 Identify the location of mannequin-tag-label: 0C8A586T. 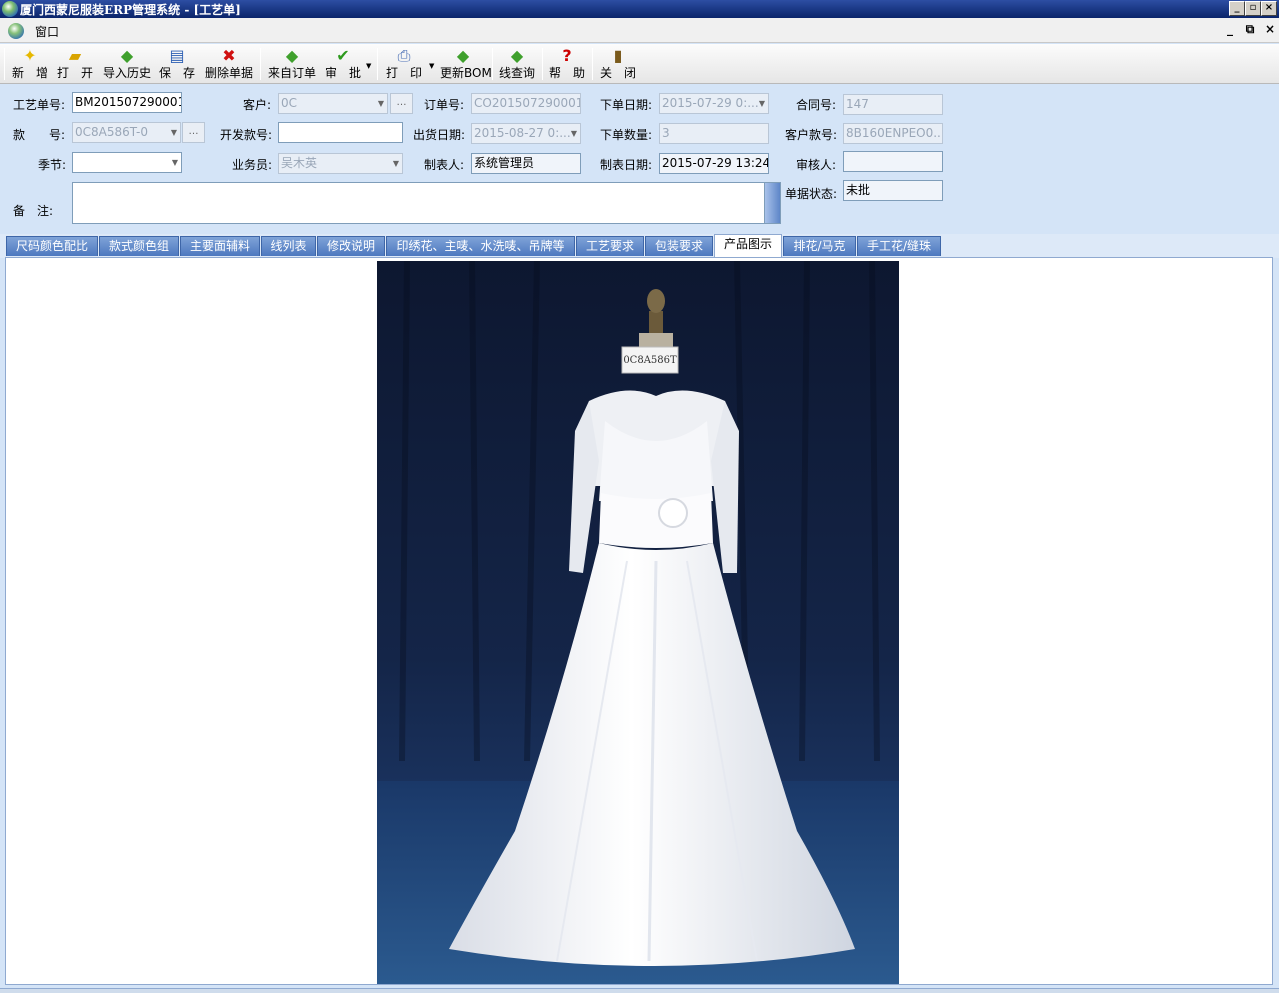
(650, 360).